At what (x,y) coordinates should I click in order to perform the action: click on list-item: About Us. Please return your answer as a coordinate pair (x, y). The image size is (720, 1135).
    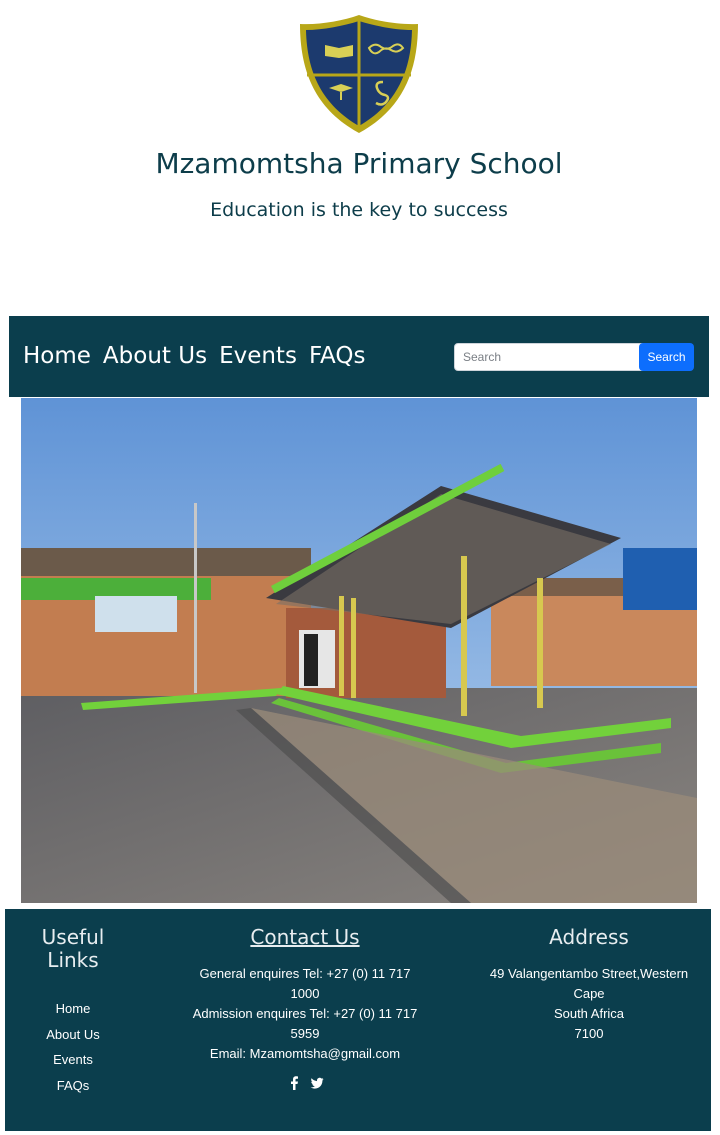
    Looking at the image, I should click on (73, 1035).